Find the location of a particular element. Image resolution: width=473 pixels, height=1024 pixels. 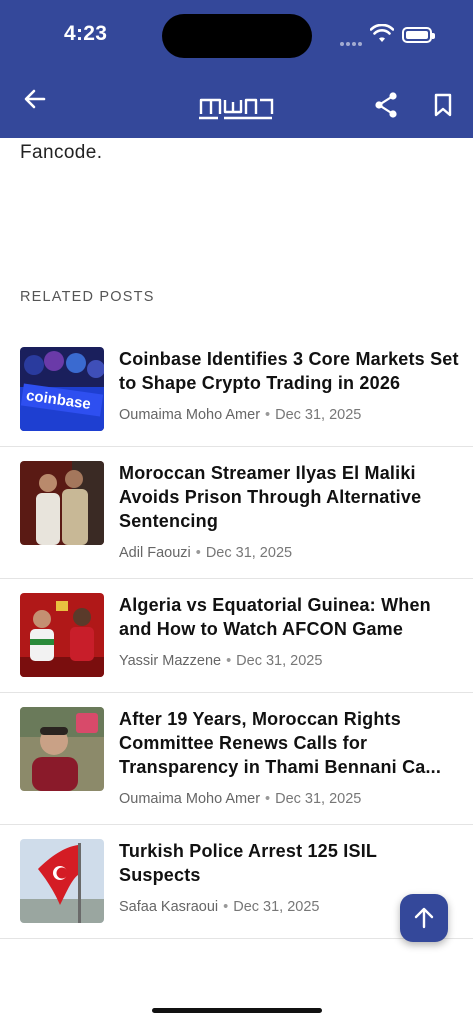

post-title: Turkish Police Arrest 125 ISIL Suspects is located at coordinates (289, 863).